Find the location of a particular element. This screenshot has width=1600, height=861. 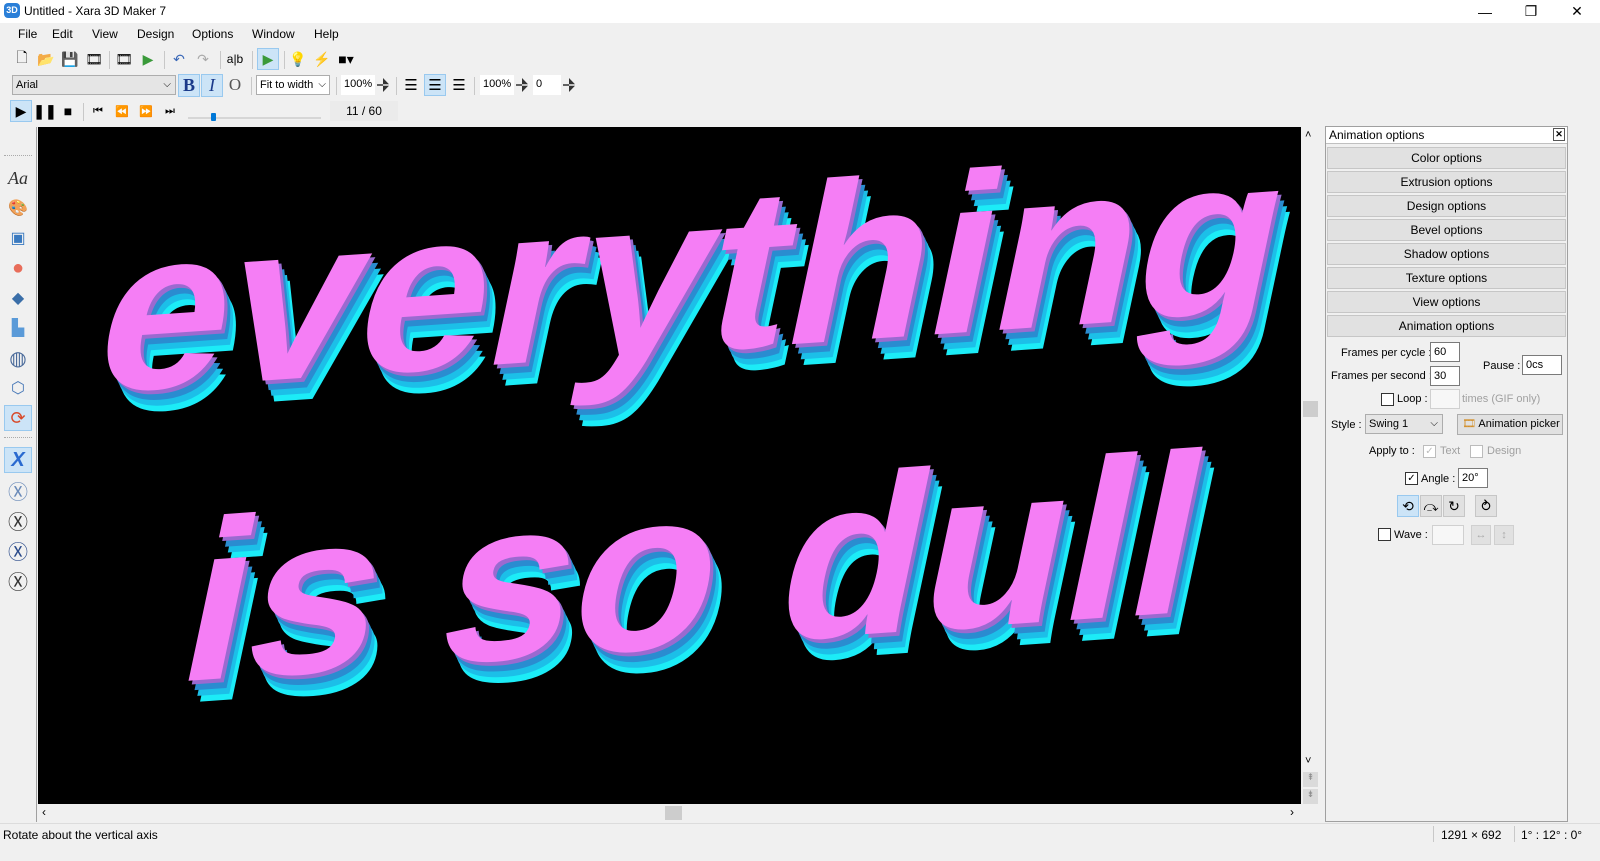

char-spacing-field: 100% is located at coordinates (497, 85).